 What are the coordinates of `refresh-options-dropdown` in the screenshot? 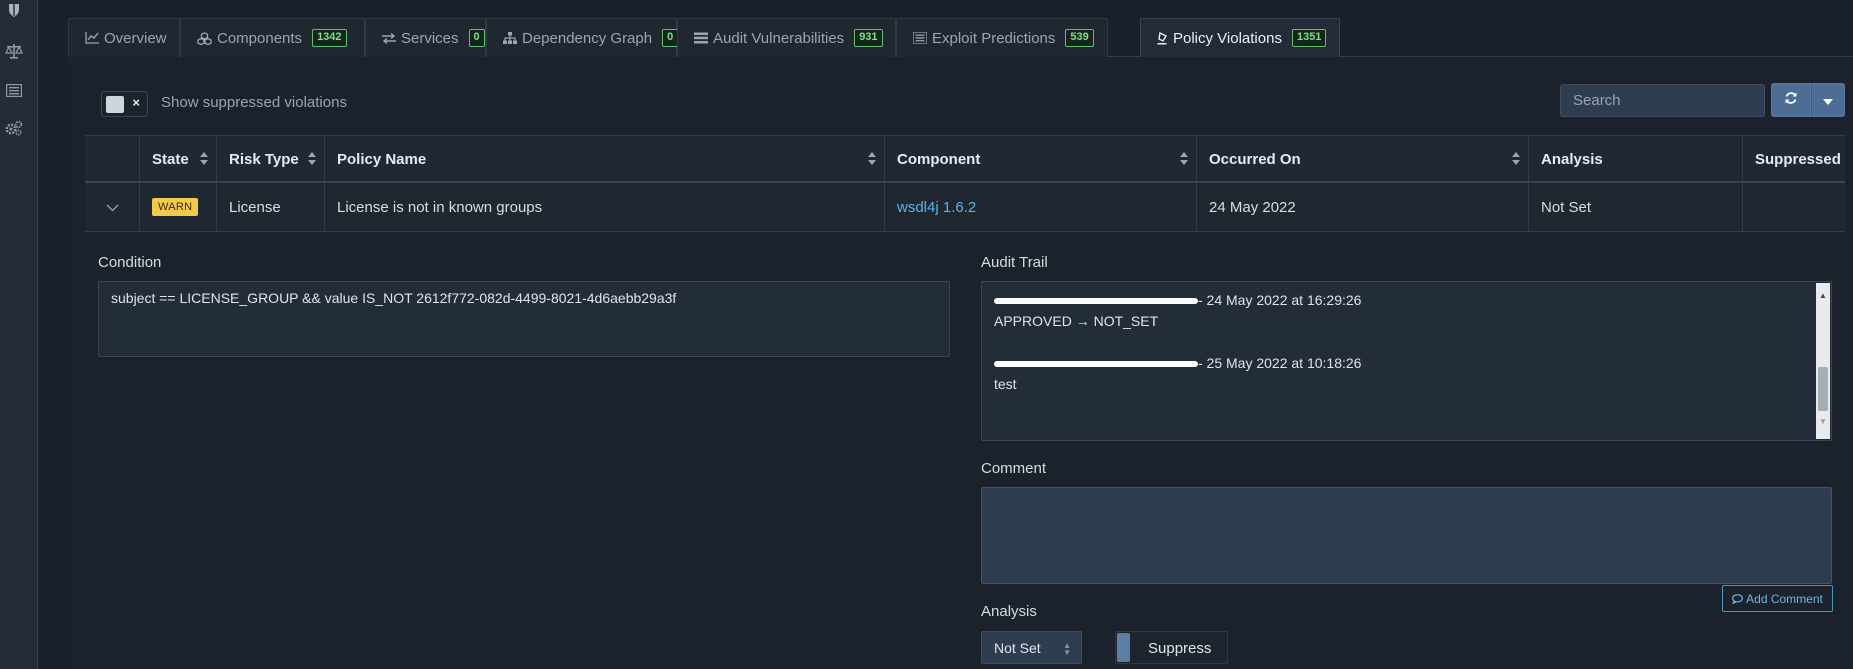 It's located at (1828, 100).